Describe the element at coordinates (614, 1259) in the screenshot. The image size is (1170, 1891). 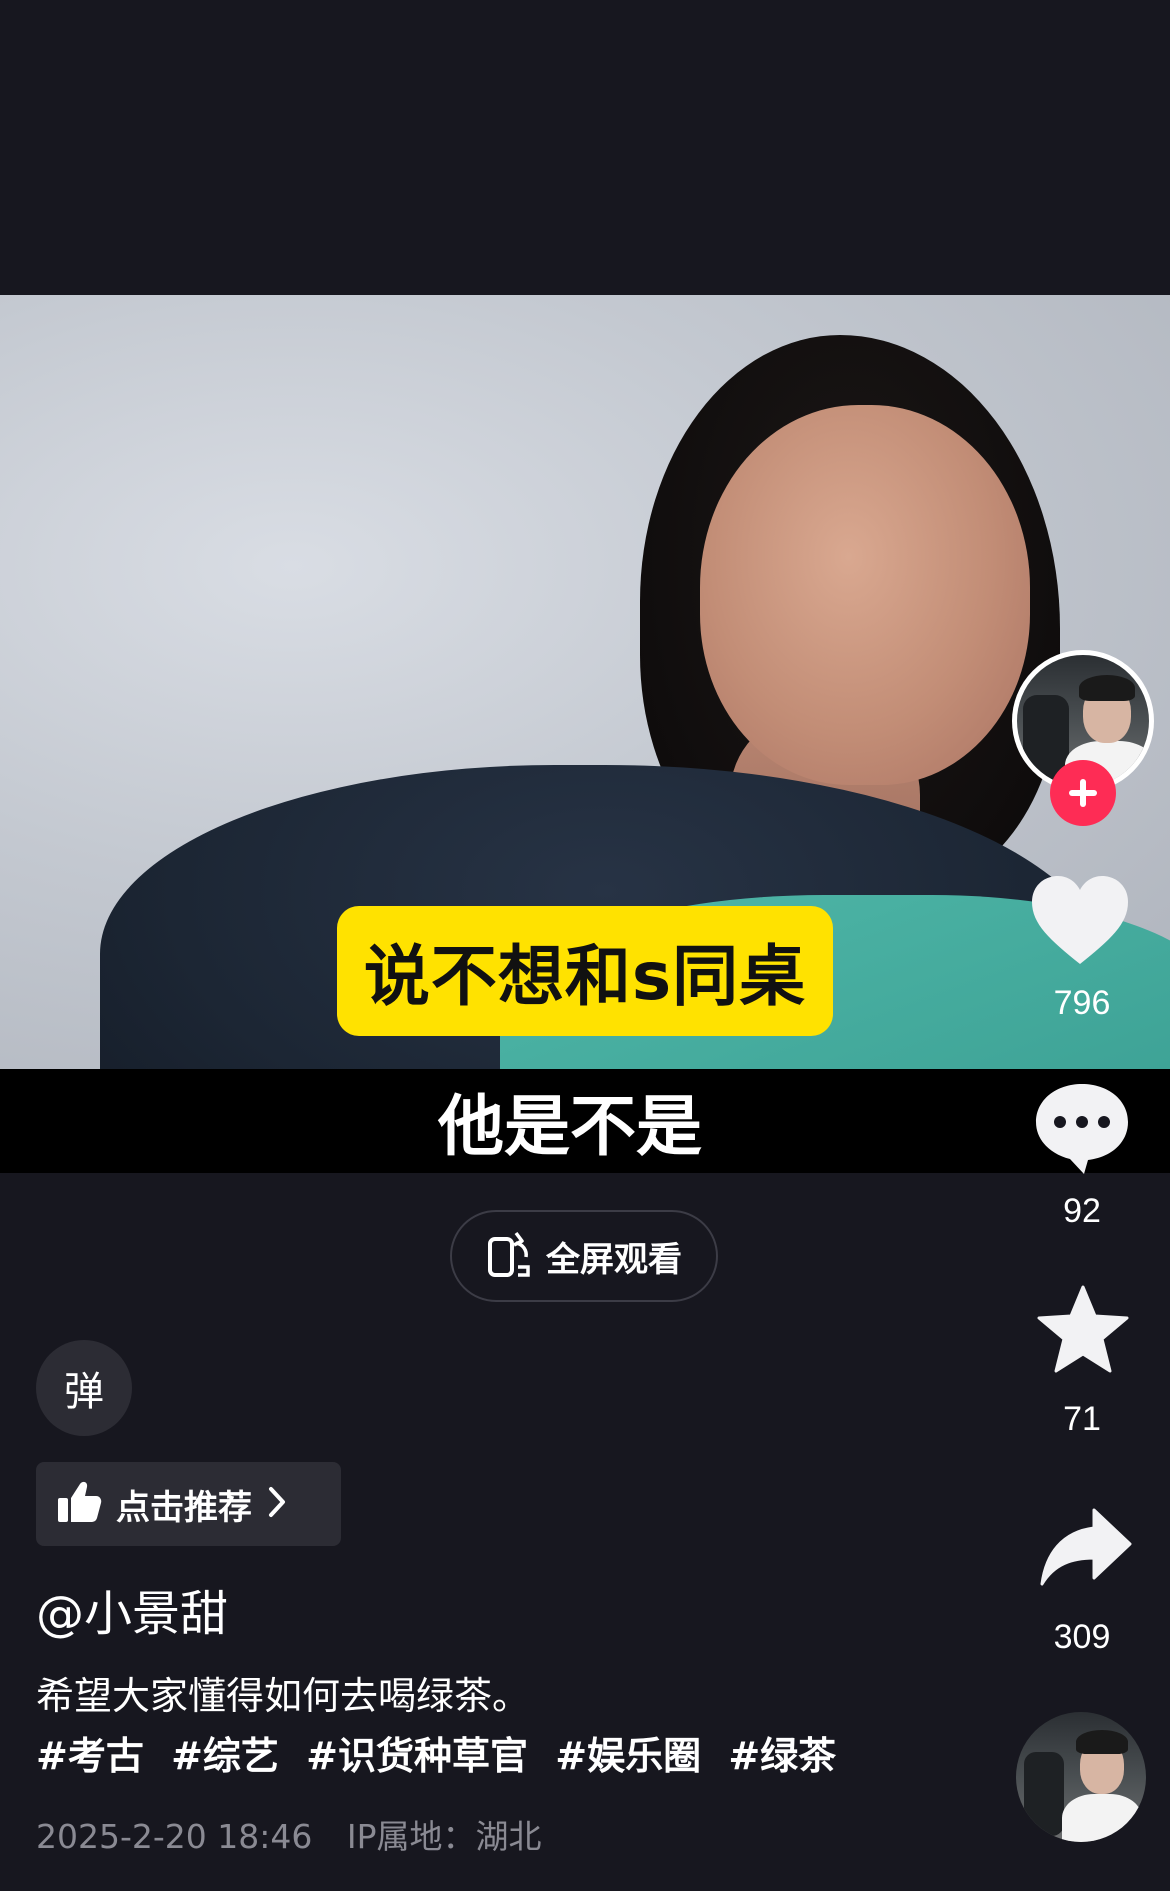
I see `fullscreen-label: 全屏观看` at that location.